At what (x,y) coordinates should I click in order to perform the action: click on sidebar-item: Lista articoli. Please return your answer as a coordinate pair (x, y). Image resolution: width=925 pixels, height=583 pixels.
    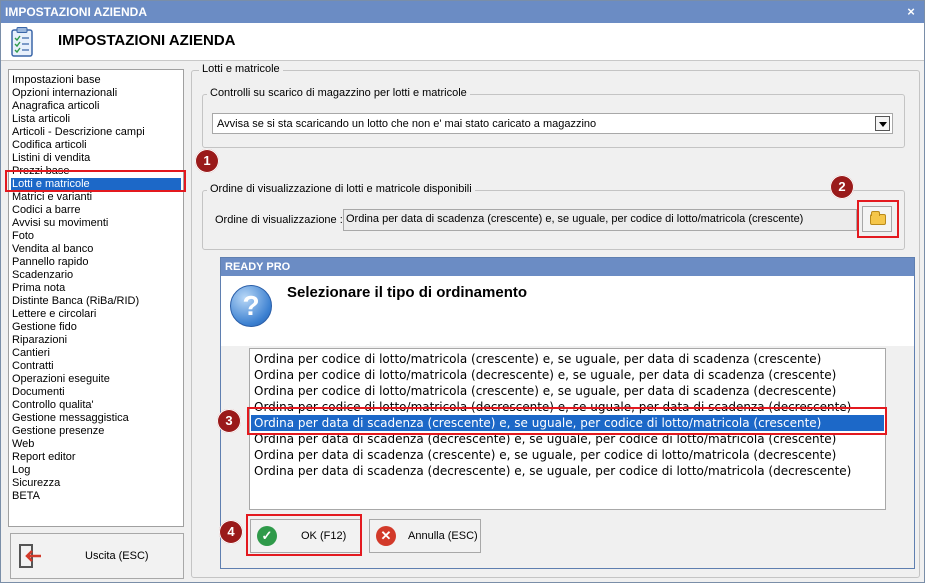
    Looking at the image, I should click on (41, 119).